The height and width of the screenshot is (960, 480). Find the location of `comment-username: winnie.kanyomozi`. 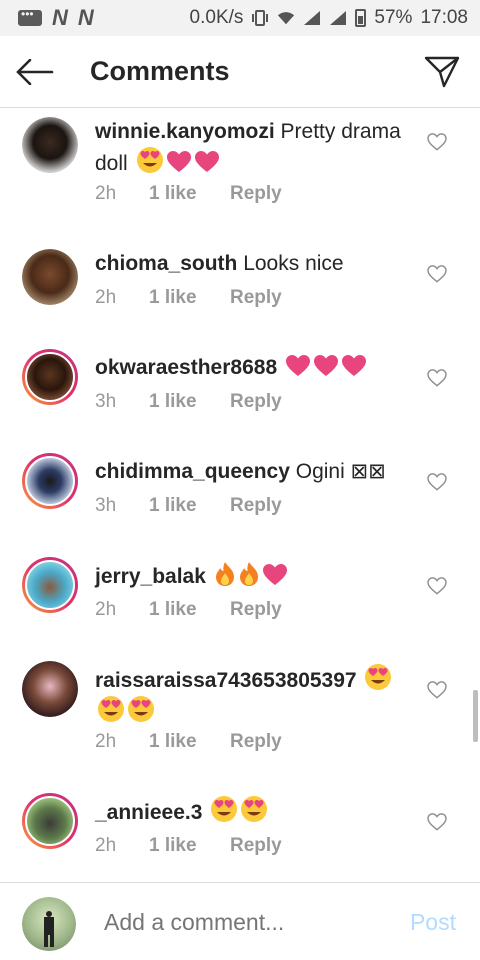

comment-username: winnie.kanyomozi is located at coordinates (185, 131).